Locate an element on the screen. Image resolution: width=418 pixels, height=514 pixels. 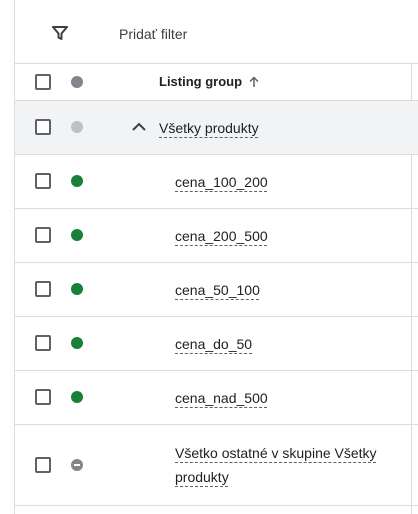
status-header-icon is located at coordinates (77, 82).